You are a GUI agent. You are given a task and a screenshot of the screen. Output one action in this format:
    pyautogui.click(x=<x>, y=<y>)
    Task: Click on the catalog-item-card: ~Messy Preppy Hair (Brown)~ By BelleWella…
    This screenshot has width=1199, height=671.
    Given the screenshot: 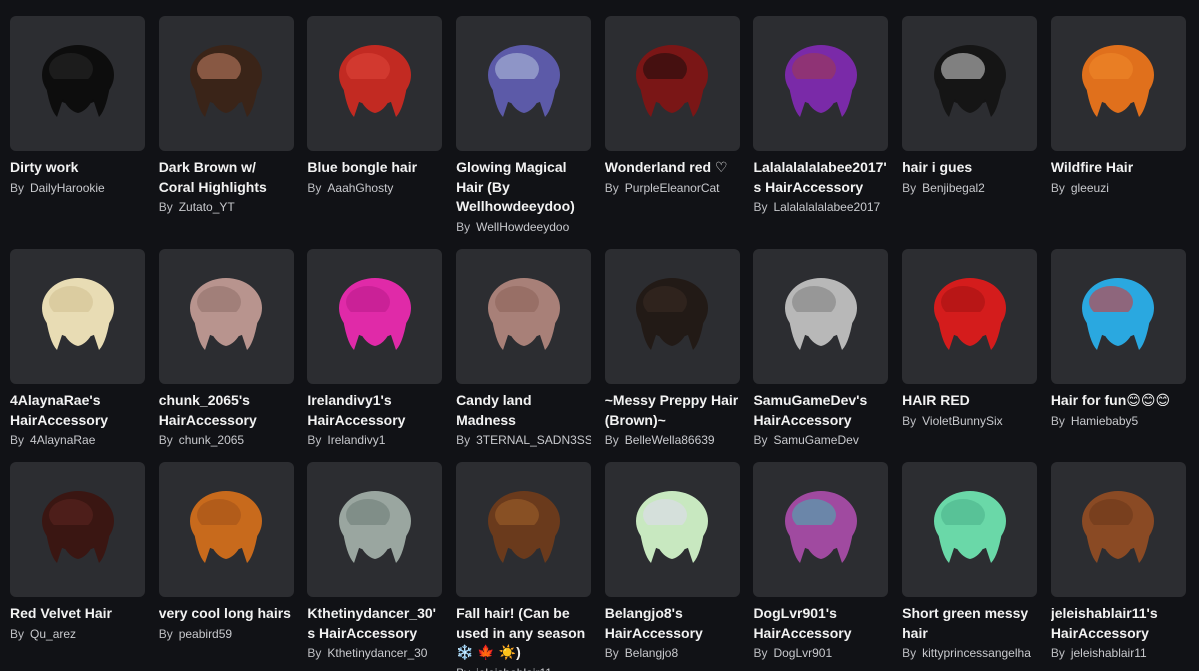 What is the action you would take?
    pyautogui.click(x=672, y=355)
    